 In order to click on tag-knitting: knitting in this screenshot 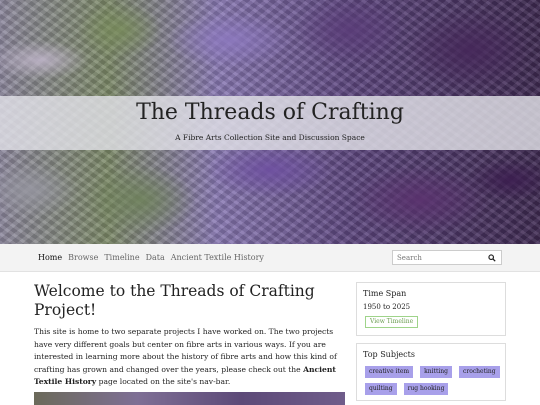, I will do `click(436, 372)`.